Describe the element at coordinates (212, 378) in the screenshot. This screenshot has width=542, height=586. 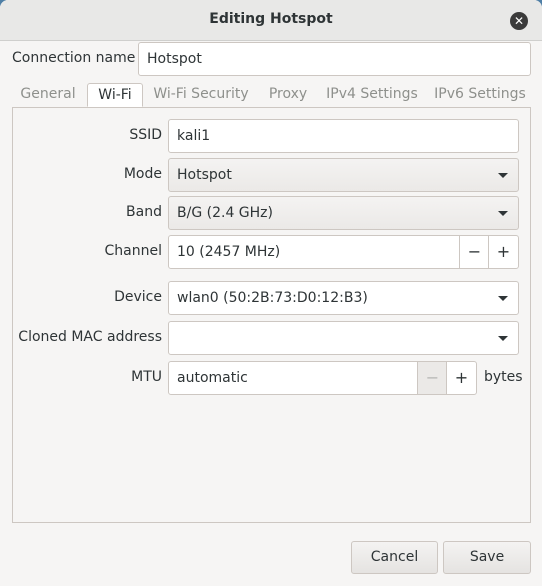
I see `mtu-value: automatic` at that location.